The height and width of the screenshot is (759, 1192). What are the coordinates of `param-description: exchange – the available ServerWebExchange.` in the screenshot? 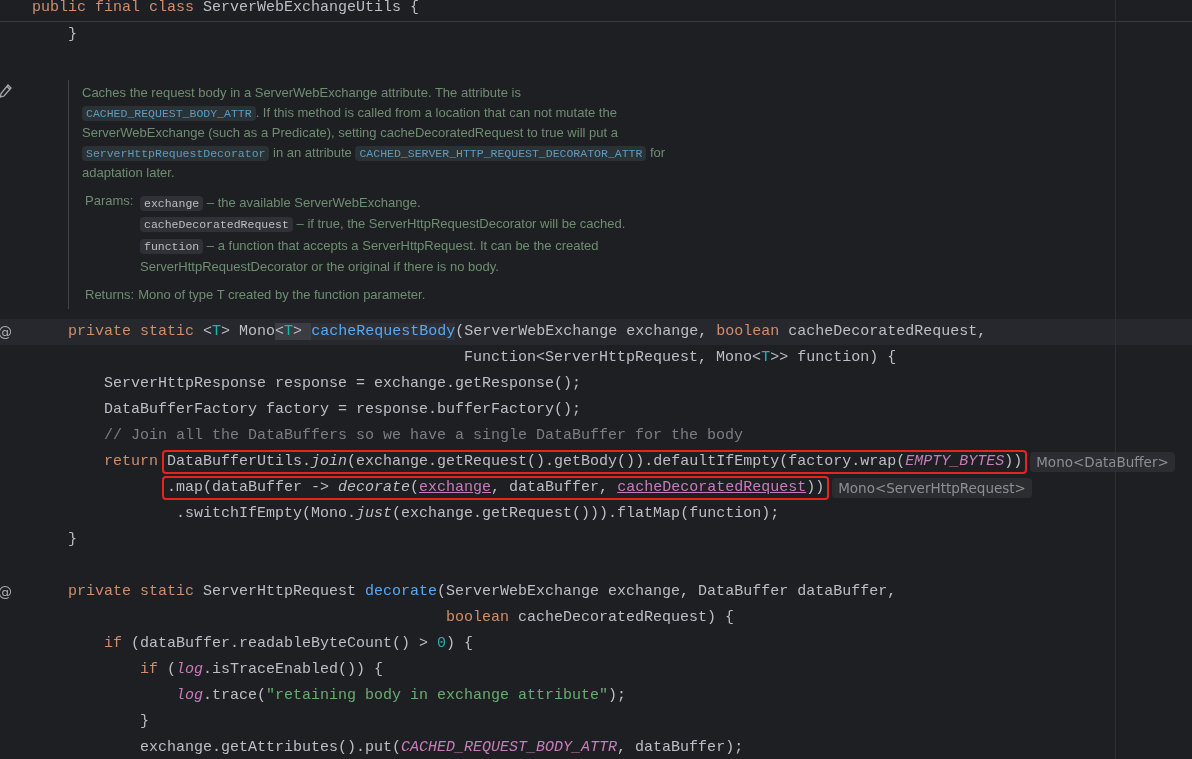 It's located at (400, 203).